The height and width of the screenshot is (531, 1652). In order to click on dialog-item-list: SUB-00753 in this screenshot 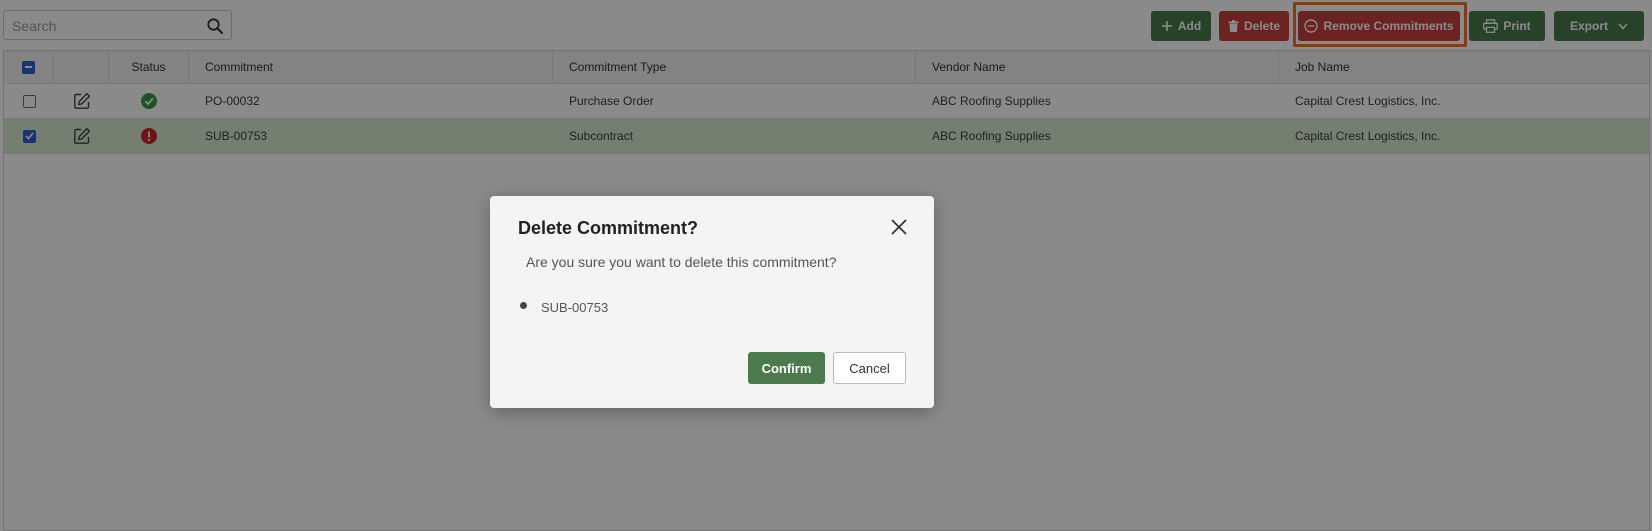, I will do `click(564, 307)`.